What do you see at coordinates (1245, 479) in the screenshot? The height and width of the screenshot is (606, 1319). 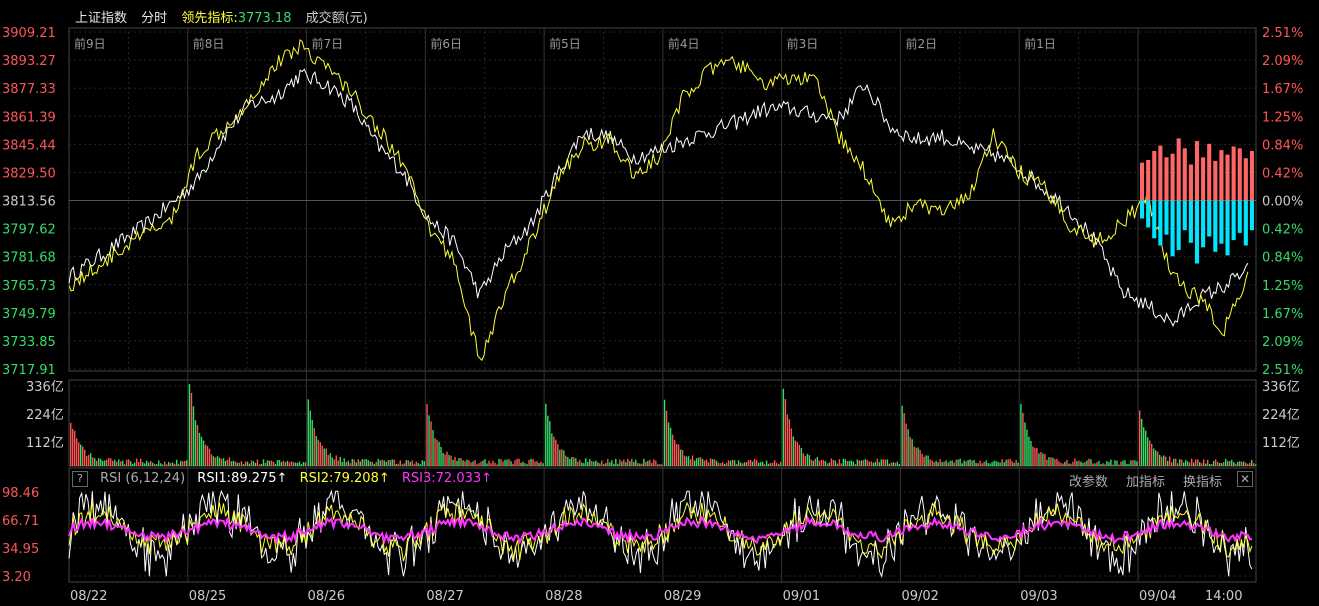 I see `close-icon: ✕` at bounding box center [1245, 479].